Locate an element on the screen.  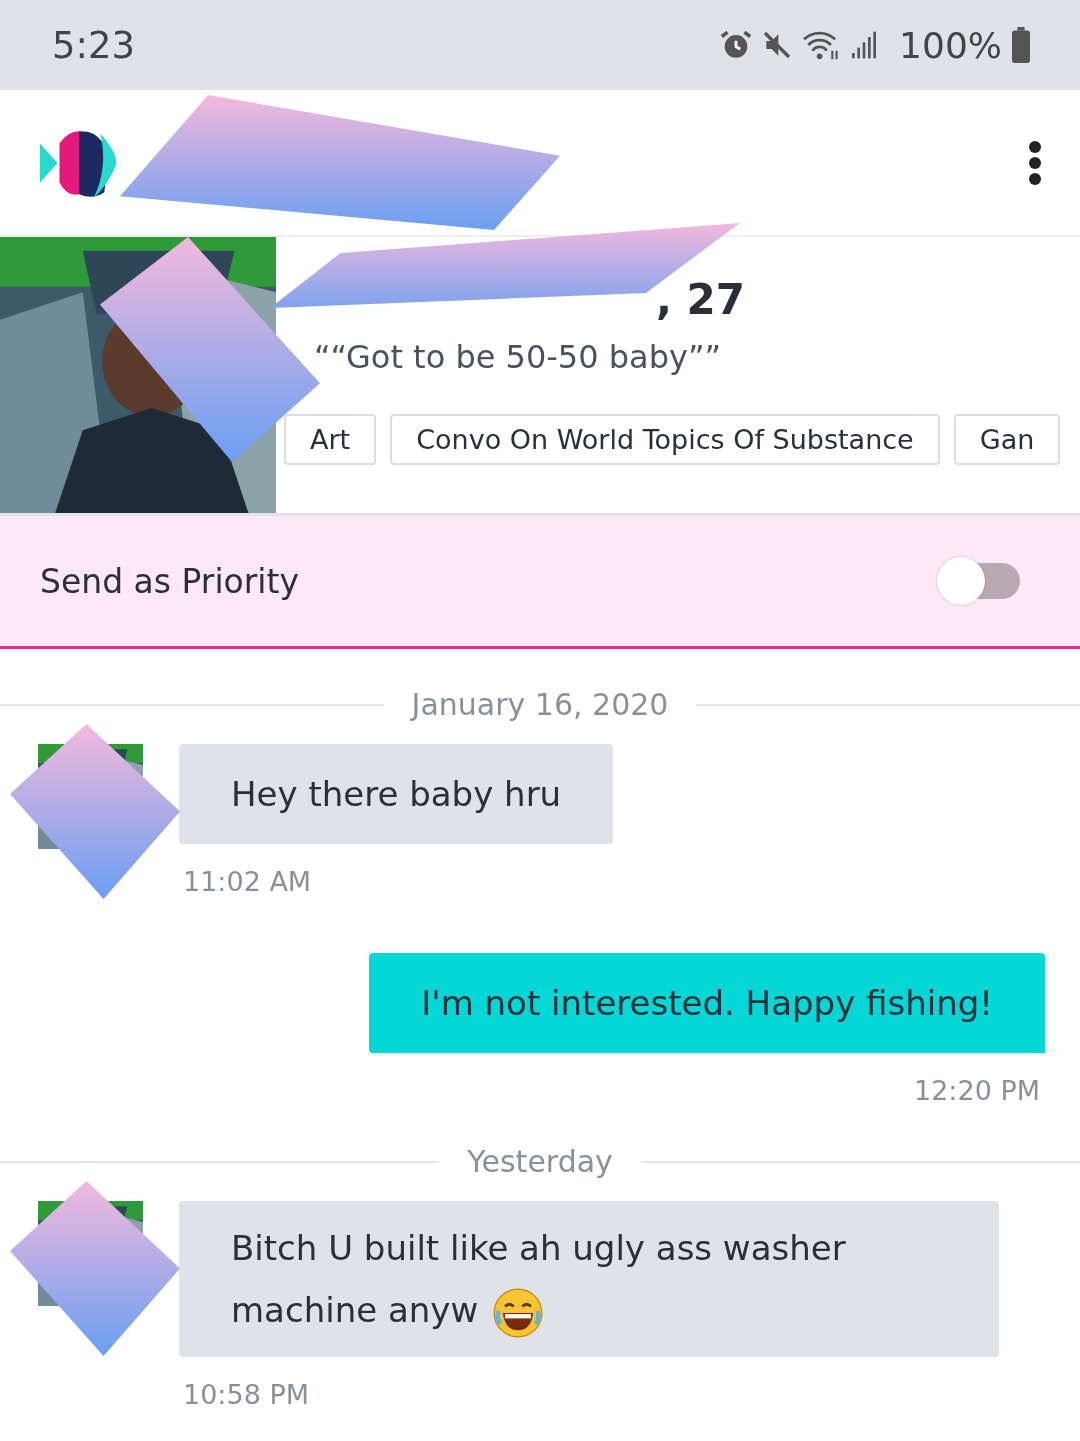
message-time: 12:20 PM is located at coordinates (977, 1090).